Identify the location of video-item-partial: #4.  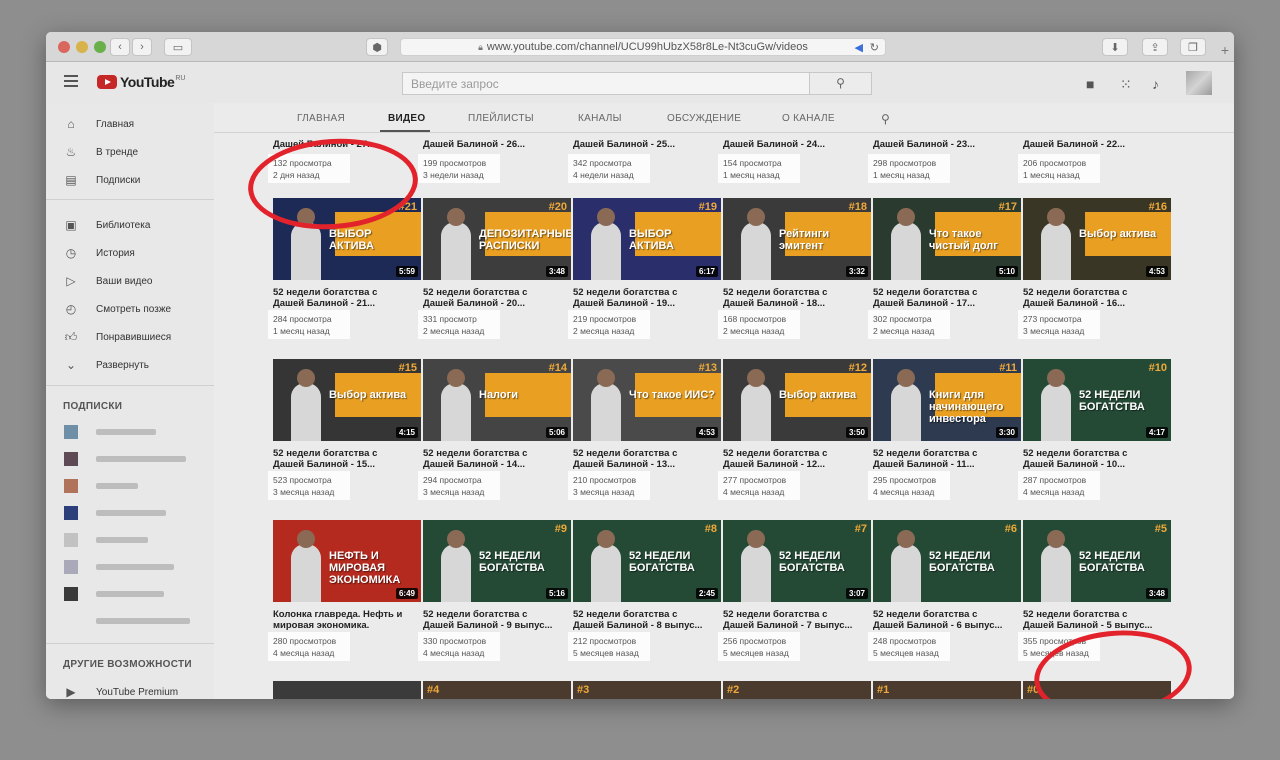
(497, 690).